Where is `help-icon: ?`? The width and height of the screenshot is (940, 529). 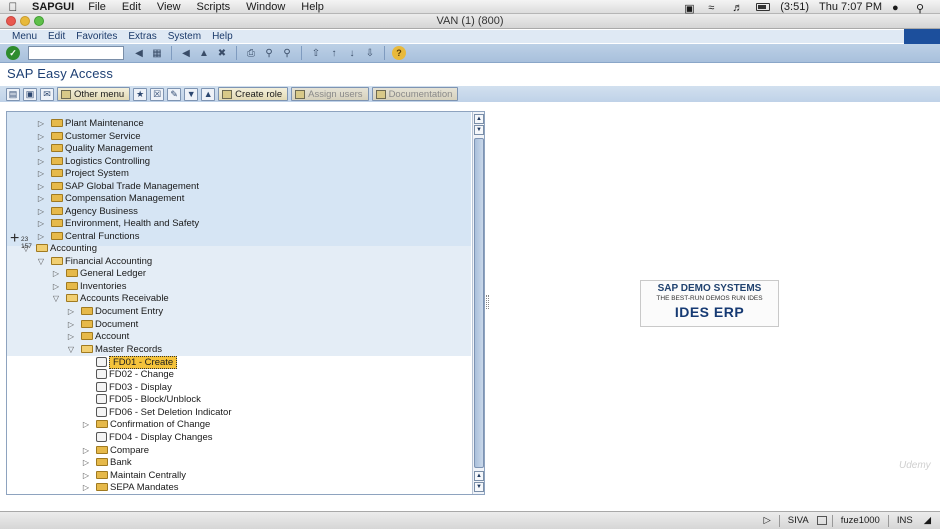 help-icon: ? is located at coordinates (399, 53).